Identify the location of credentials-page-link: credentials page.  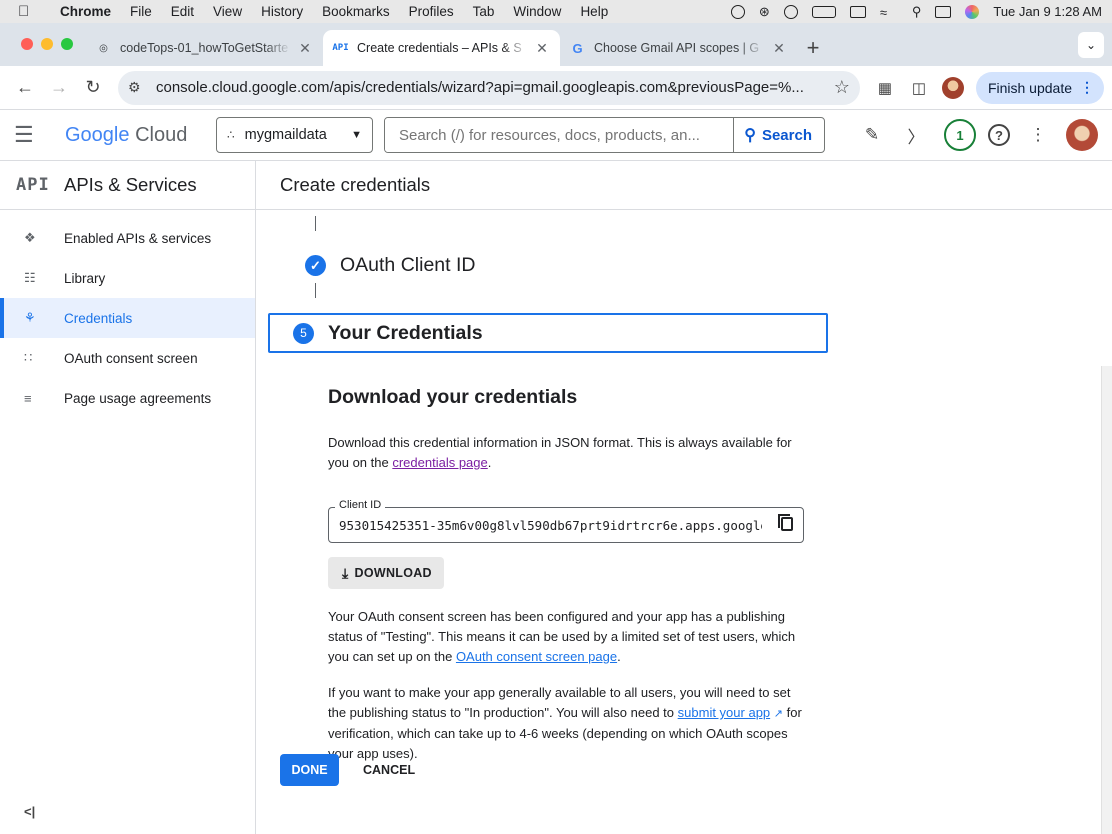
(439, 462).